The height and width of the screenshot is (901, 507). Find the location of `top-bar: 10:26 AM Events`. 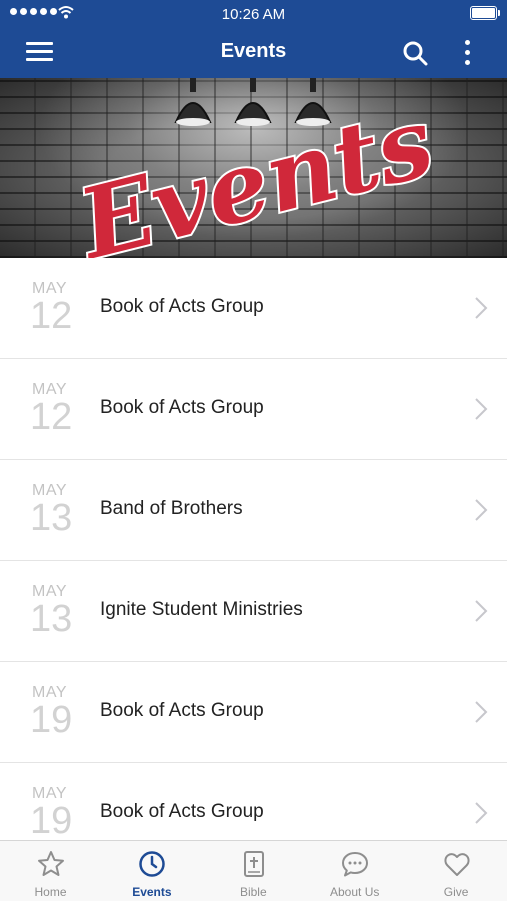

top-bar: 10:26 AM Events is located at coordinates (253, 39).